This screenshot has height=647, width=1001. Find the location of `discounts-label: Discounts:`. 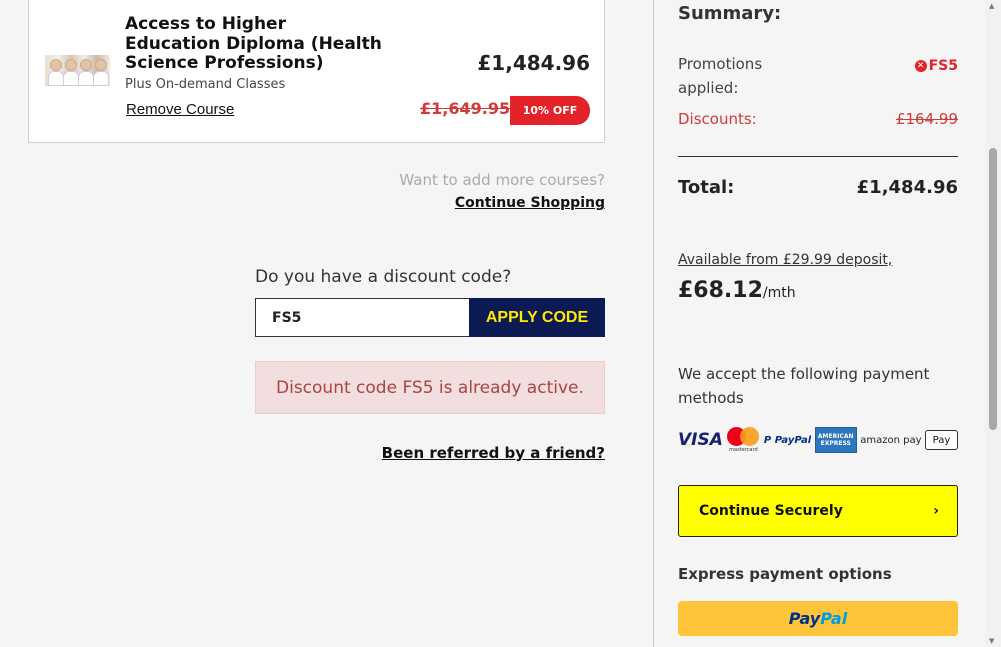

discounts-label: Discounts: is located at coordinates (717, 119).